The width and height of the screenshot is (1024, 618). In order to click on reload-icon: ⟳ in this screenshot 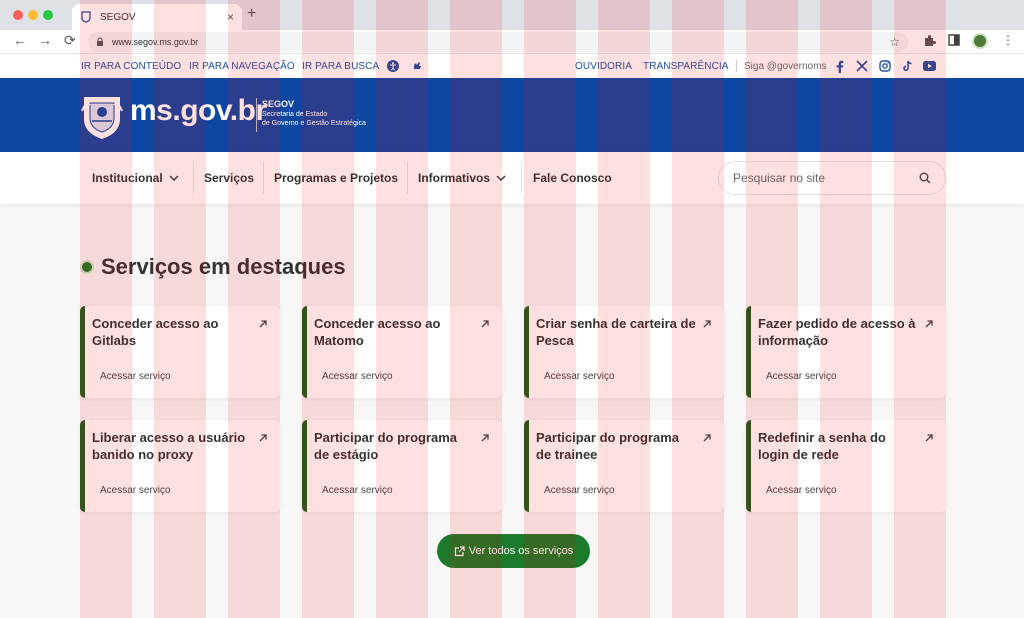, I will do `click(70, 40)`.